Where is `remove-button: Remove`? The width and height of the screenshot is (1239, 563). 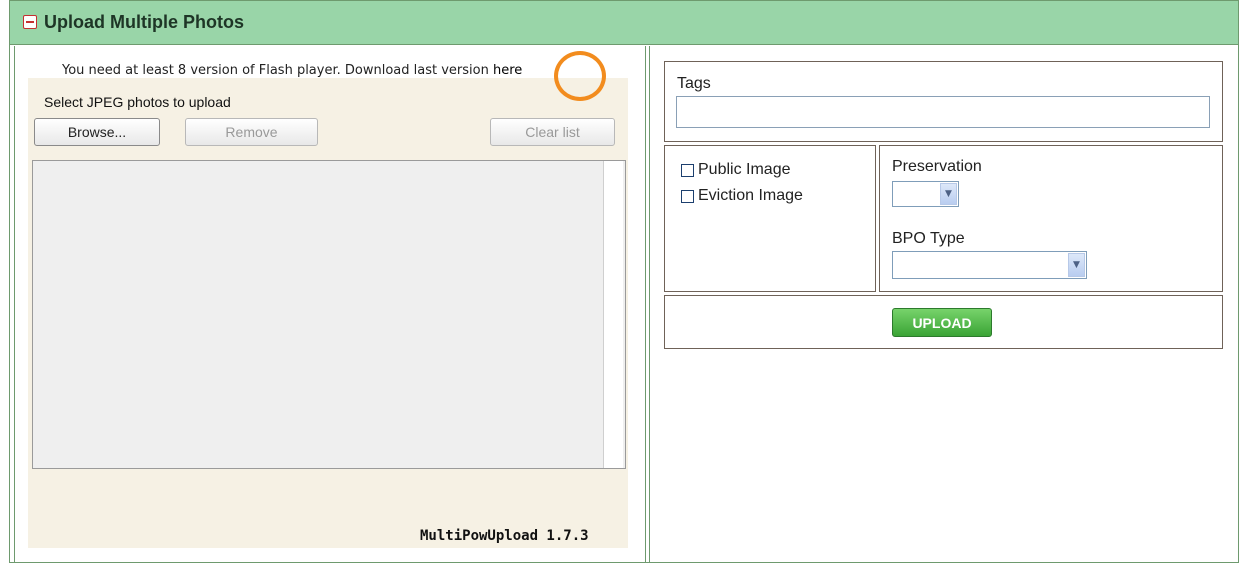
remove-button: Remove is located at coordinates (251, 132).